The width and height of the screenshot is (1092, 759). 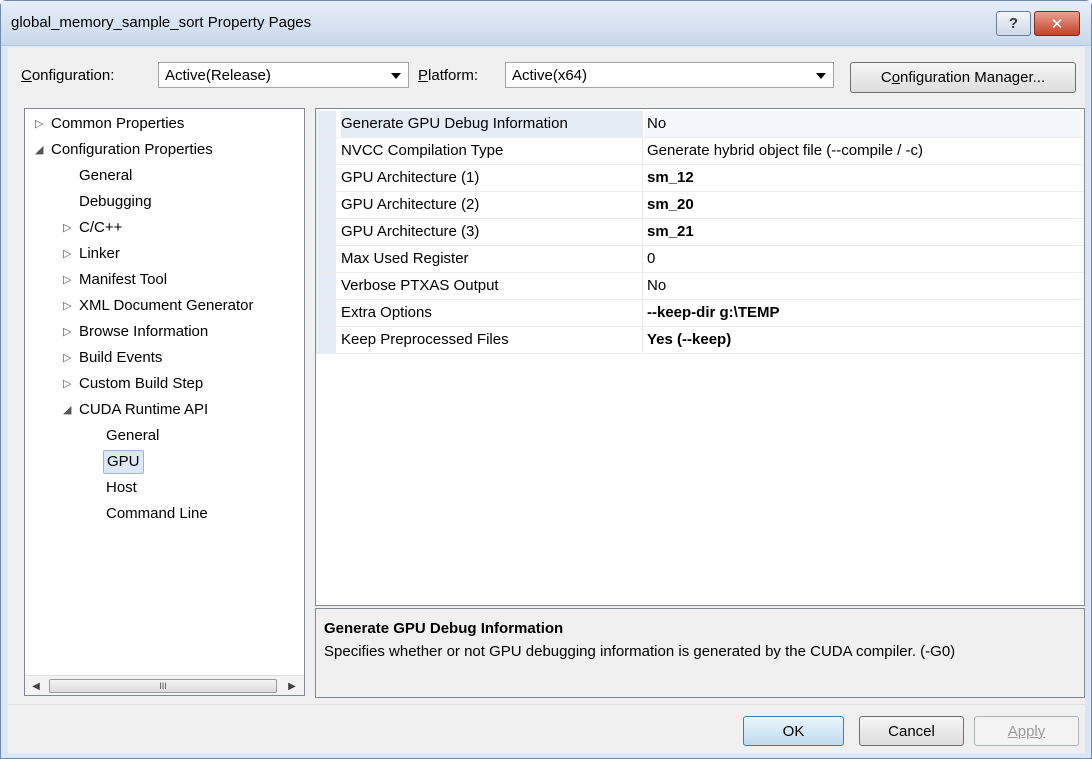 I want to click on property-value: sm_20, so click(x=670, y=205).